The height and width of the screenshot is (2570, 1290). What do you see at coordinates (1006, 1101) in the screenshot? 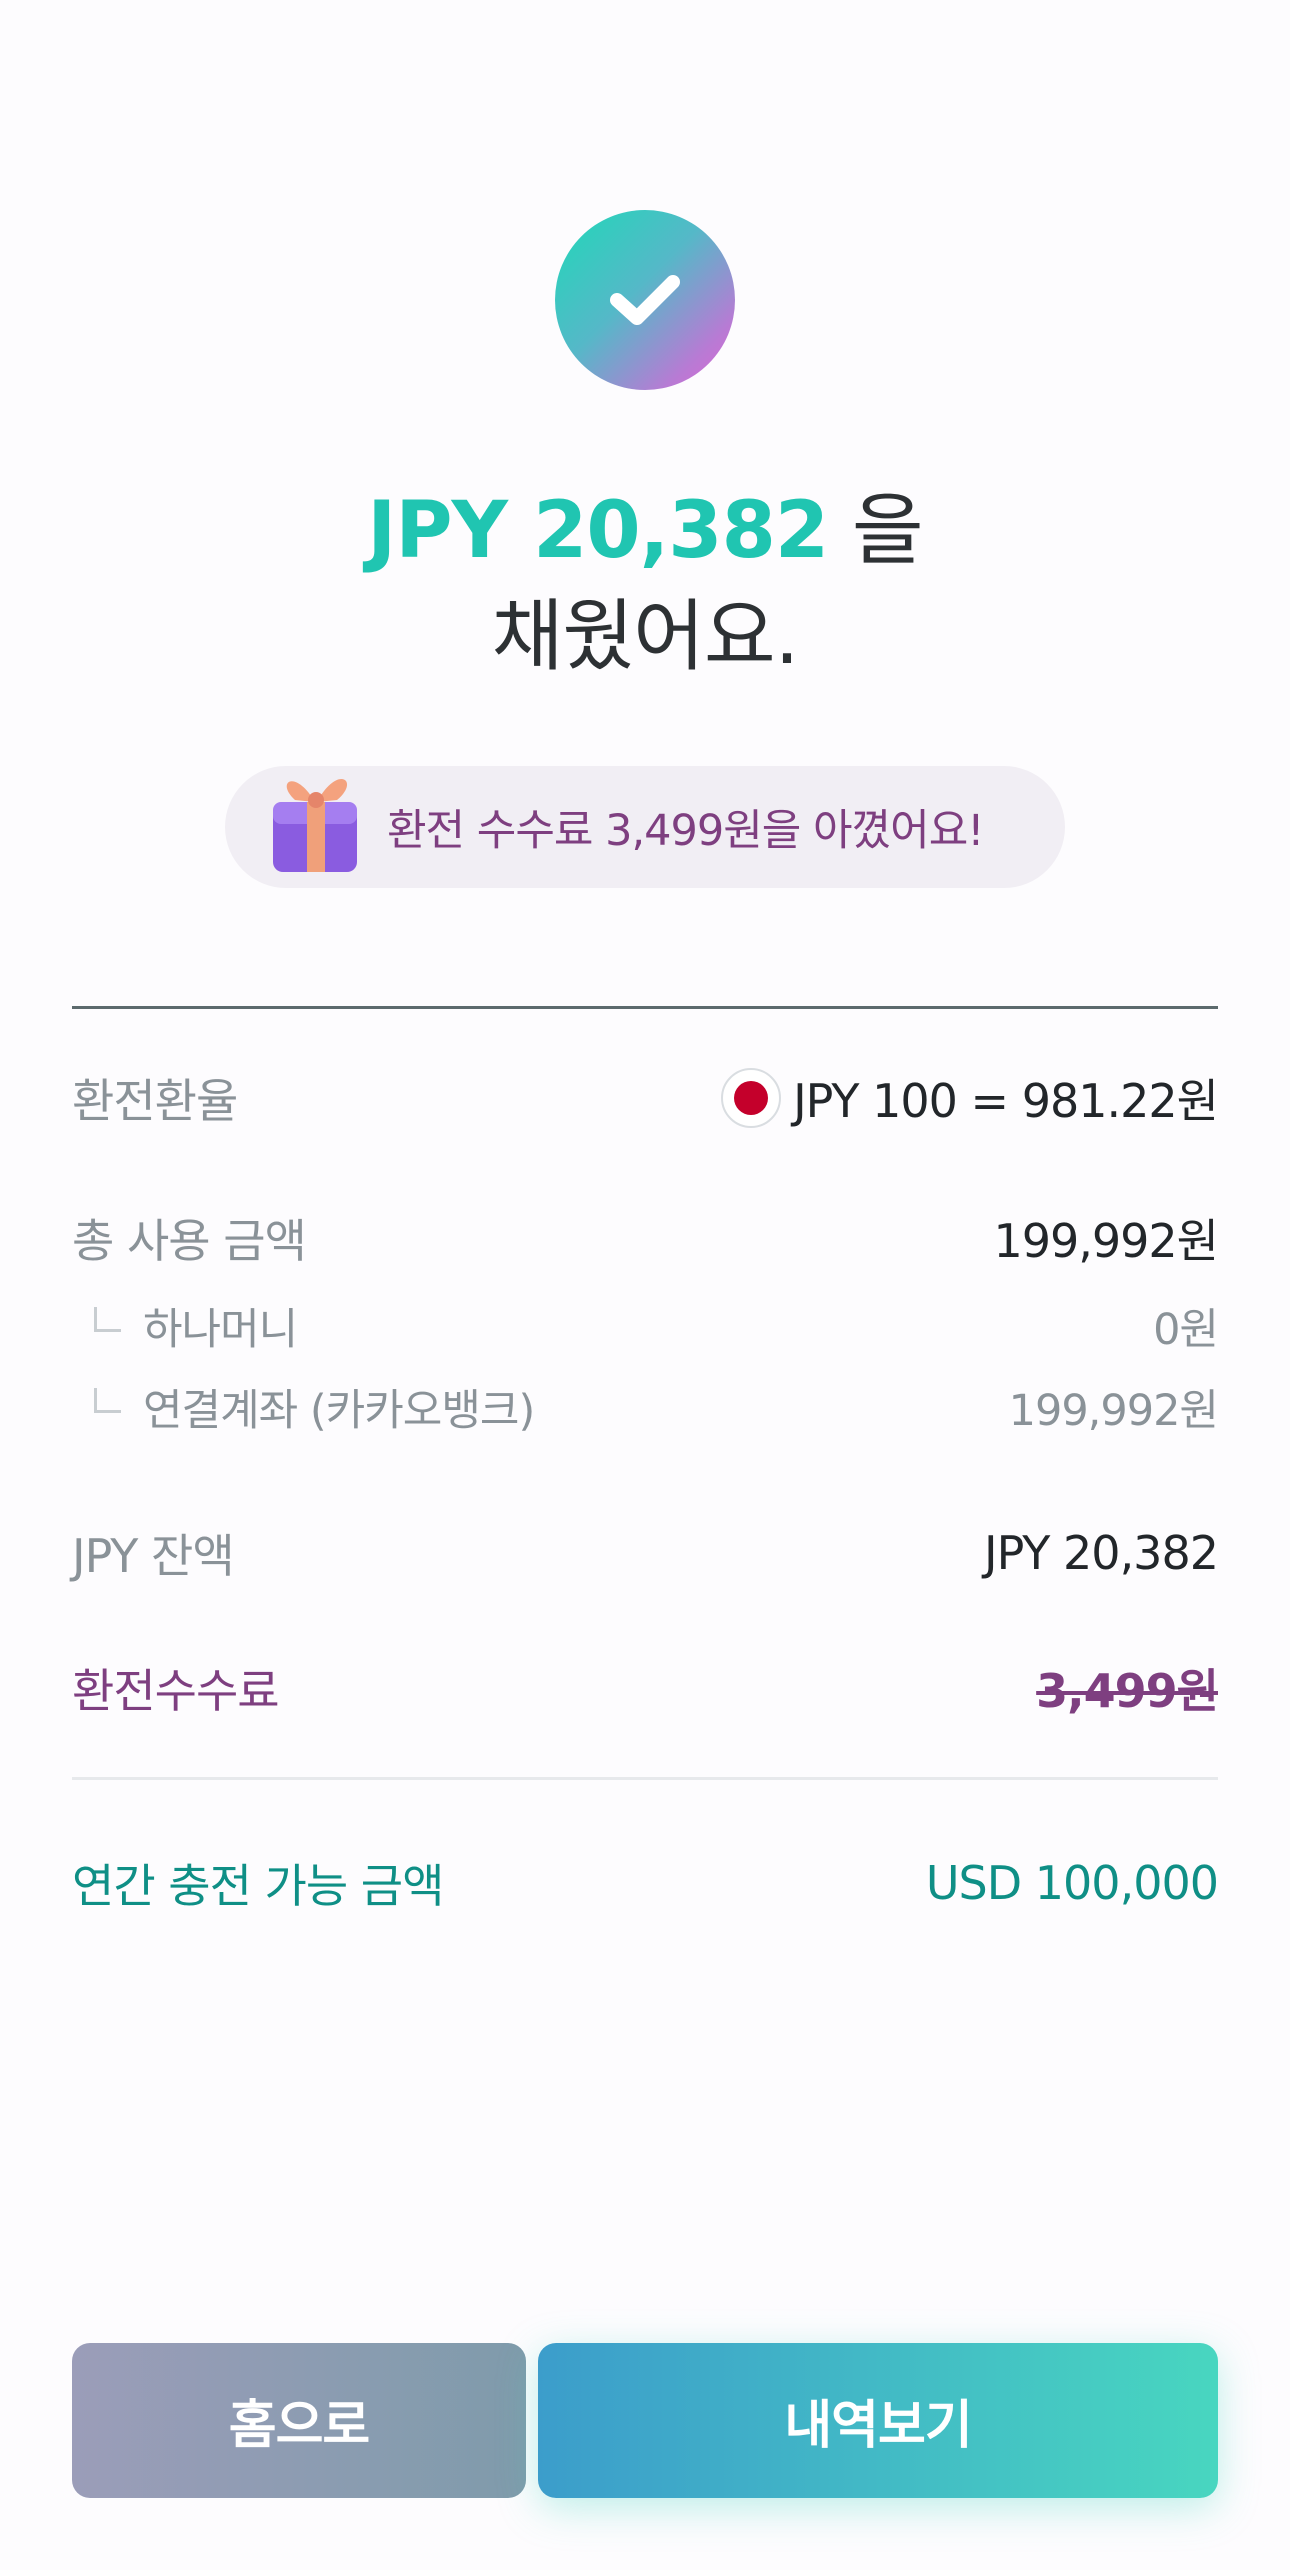
I see `exchange-rate-value: JPY 100 = 981.22원` at bounding box center [1006, 1101].